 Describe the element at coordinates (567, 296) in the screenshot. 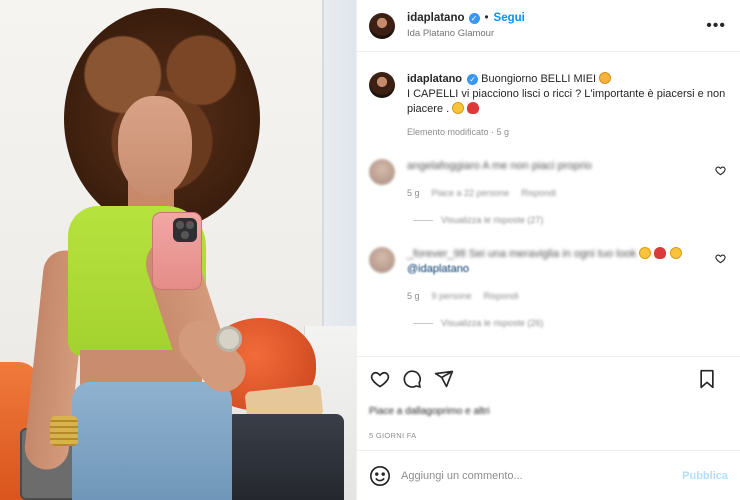

I see `comment-meta: 5 g 9 persone Rispondi` at that location.